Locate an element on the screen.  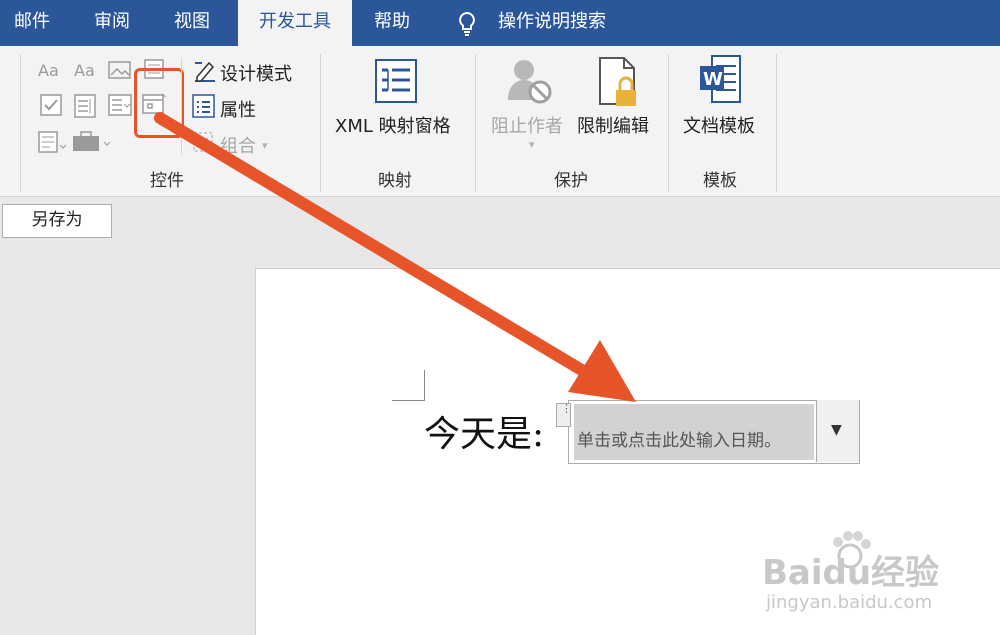
dropdown-list-content-control-icon is located at coordinates (120, 105).